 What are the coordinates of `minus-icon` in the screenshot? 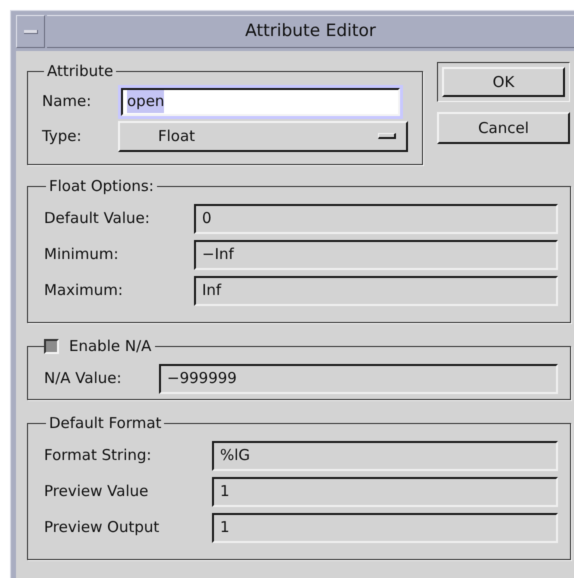 It's located at (31, 32).